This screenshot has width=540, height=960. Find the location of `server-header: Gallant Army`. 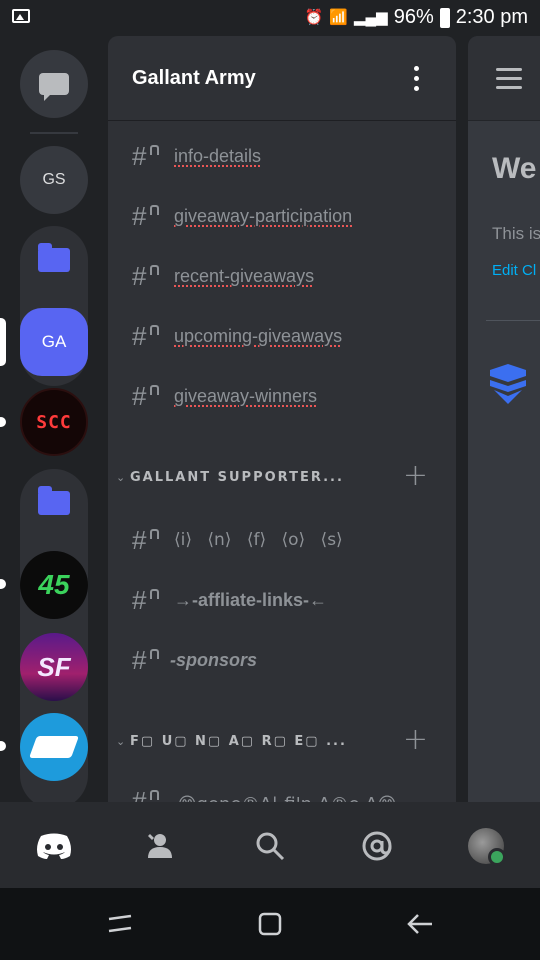

server-header: Gallant Army is located at coordinates (282, 78).